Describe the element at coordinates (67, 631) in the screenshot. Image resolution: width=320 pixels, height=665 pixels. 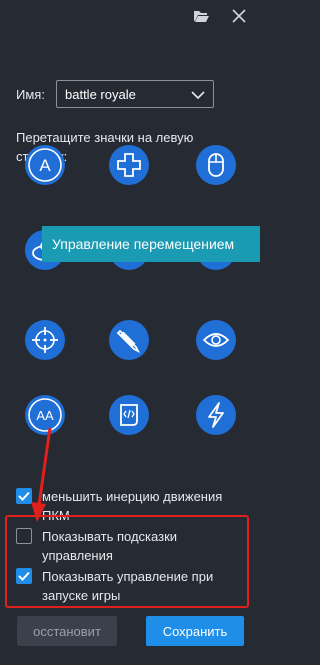
I see `restore-button: осстановит` at that location.